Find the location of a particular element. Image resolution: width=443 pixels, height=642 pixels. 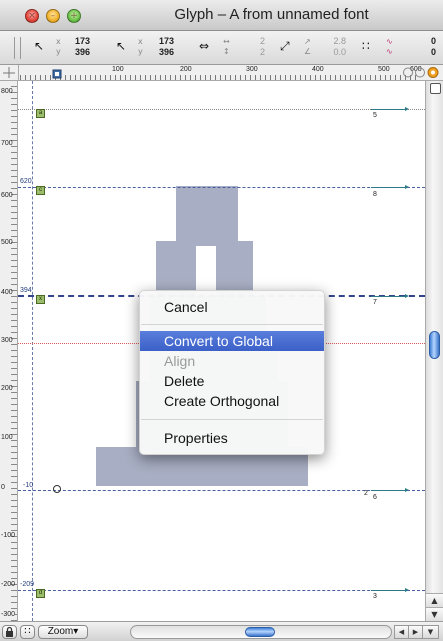

dy-value: 2 is located at coordinates (262, 52).